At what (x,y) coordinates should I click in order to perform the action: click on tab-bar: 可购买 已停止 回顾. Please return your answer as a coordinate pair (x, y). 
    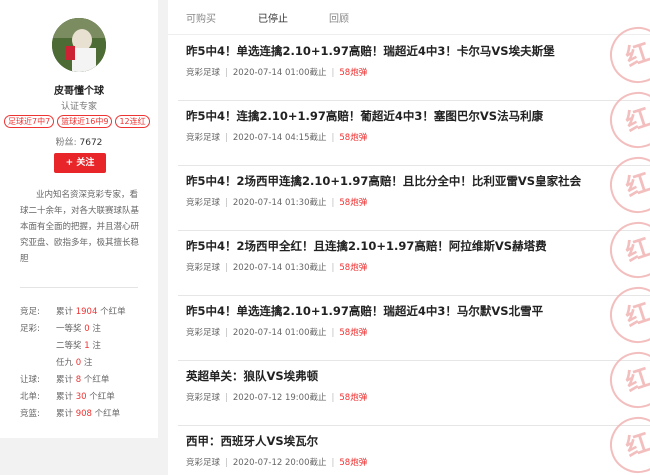
    Looking at the image, I should click on (409, 17).